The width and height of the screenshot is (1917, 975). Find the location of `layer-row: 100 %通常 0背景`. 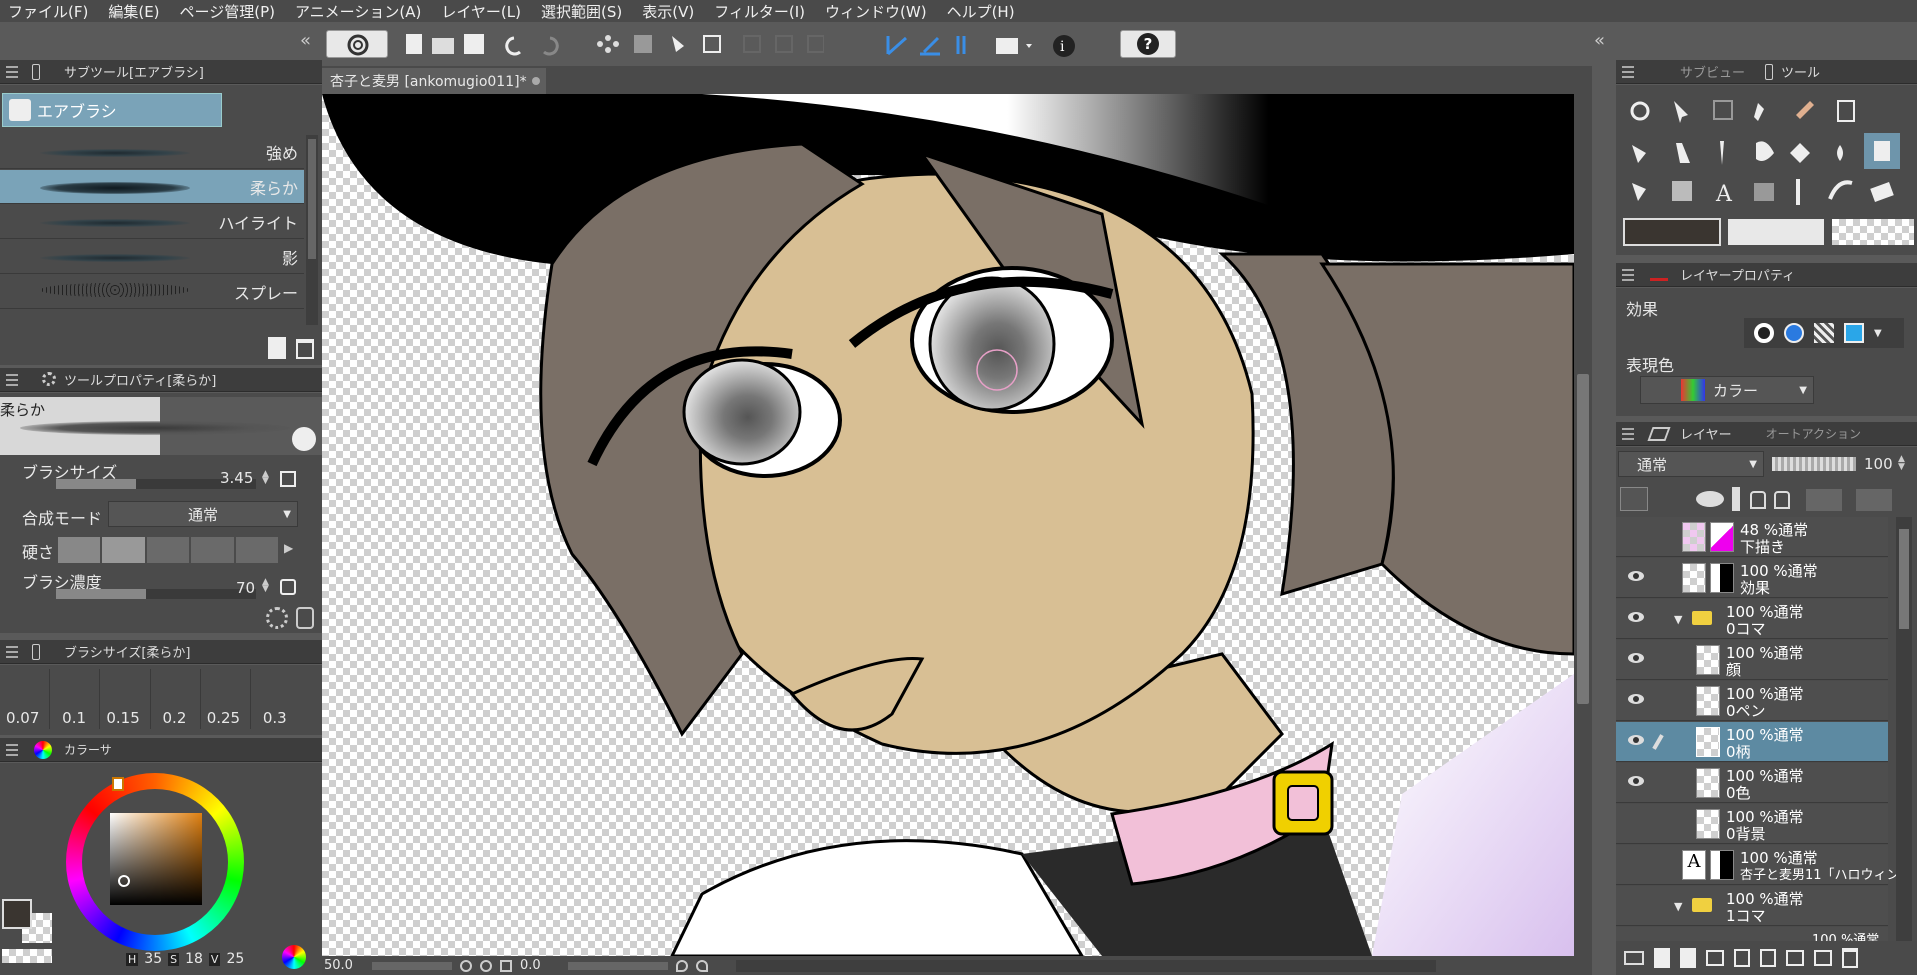

layer-row: 100 %通常 0背景 is located at coordinates (1752, 824).